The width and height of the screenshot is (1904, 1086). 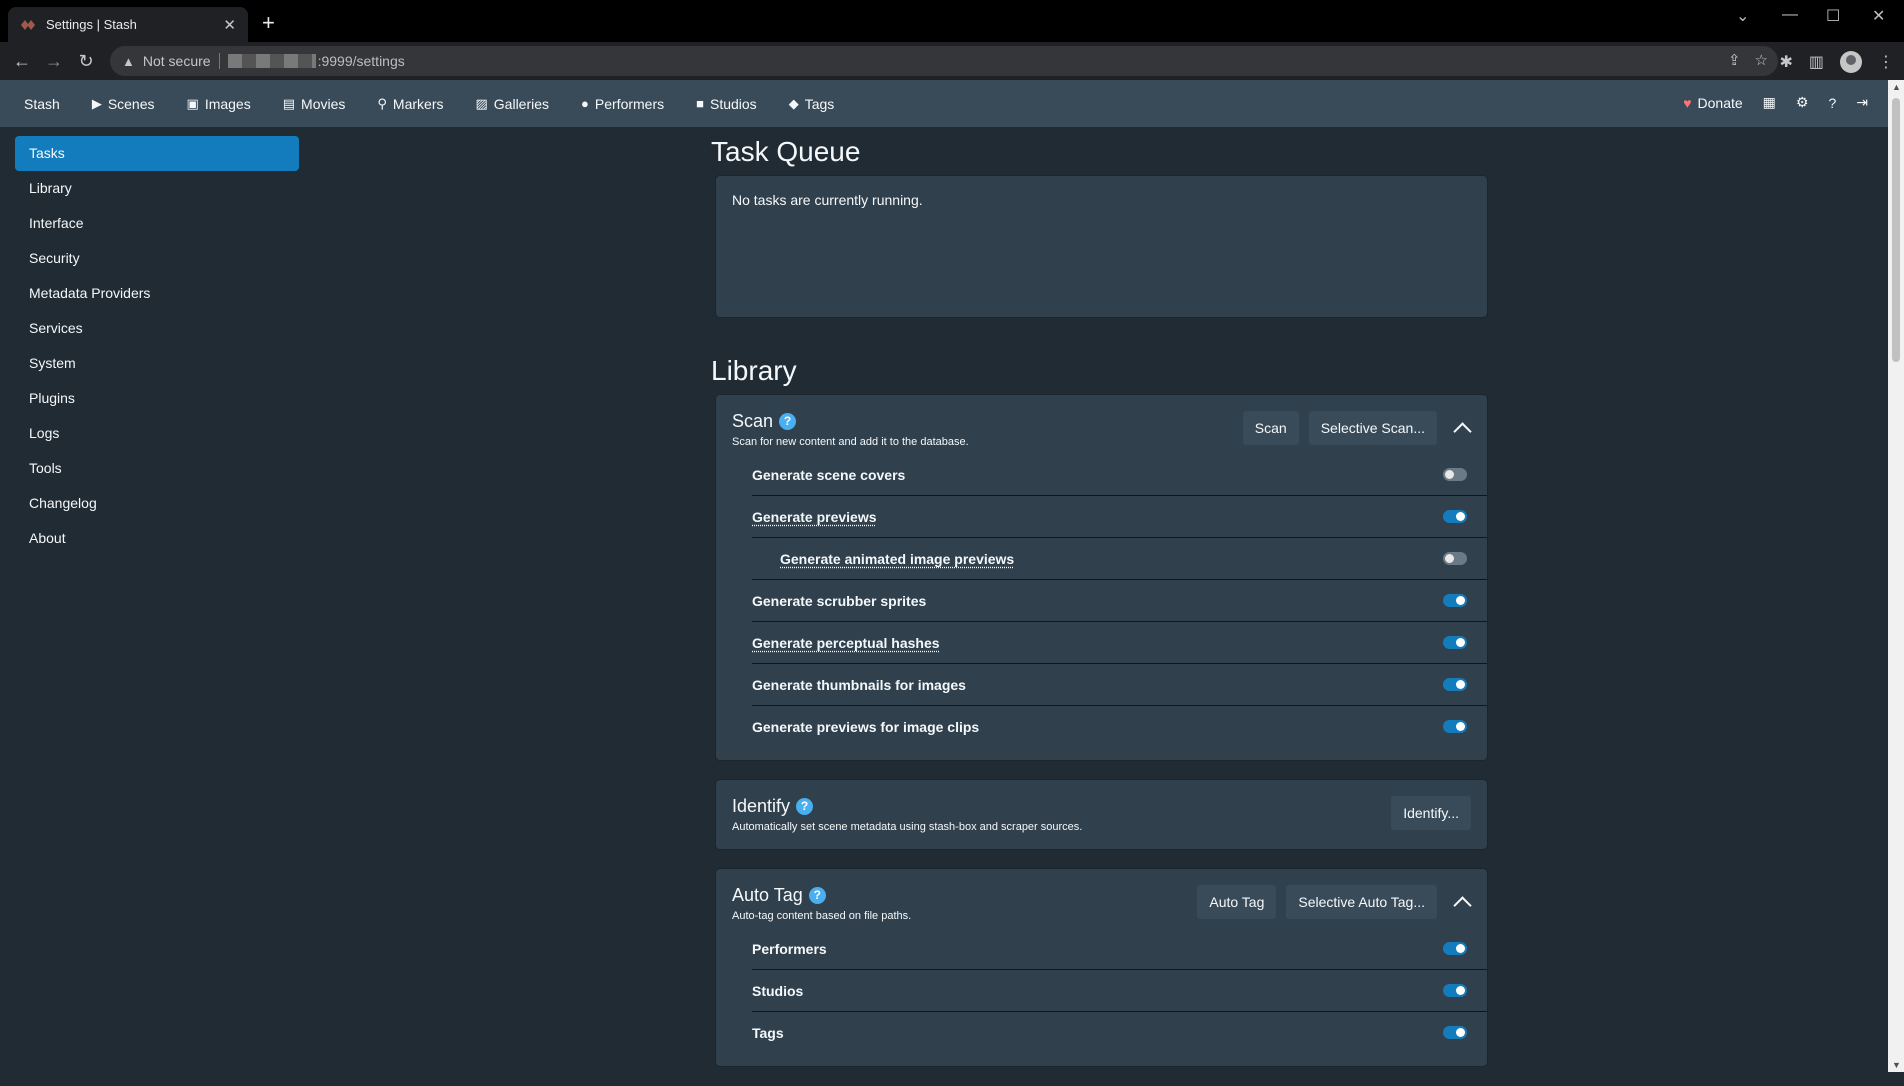 I want to click on extensions-puzzle-icon: ✱, so click(x=1785, y=62).